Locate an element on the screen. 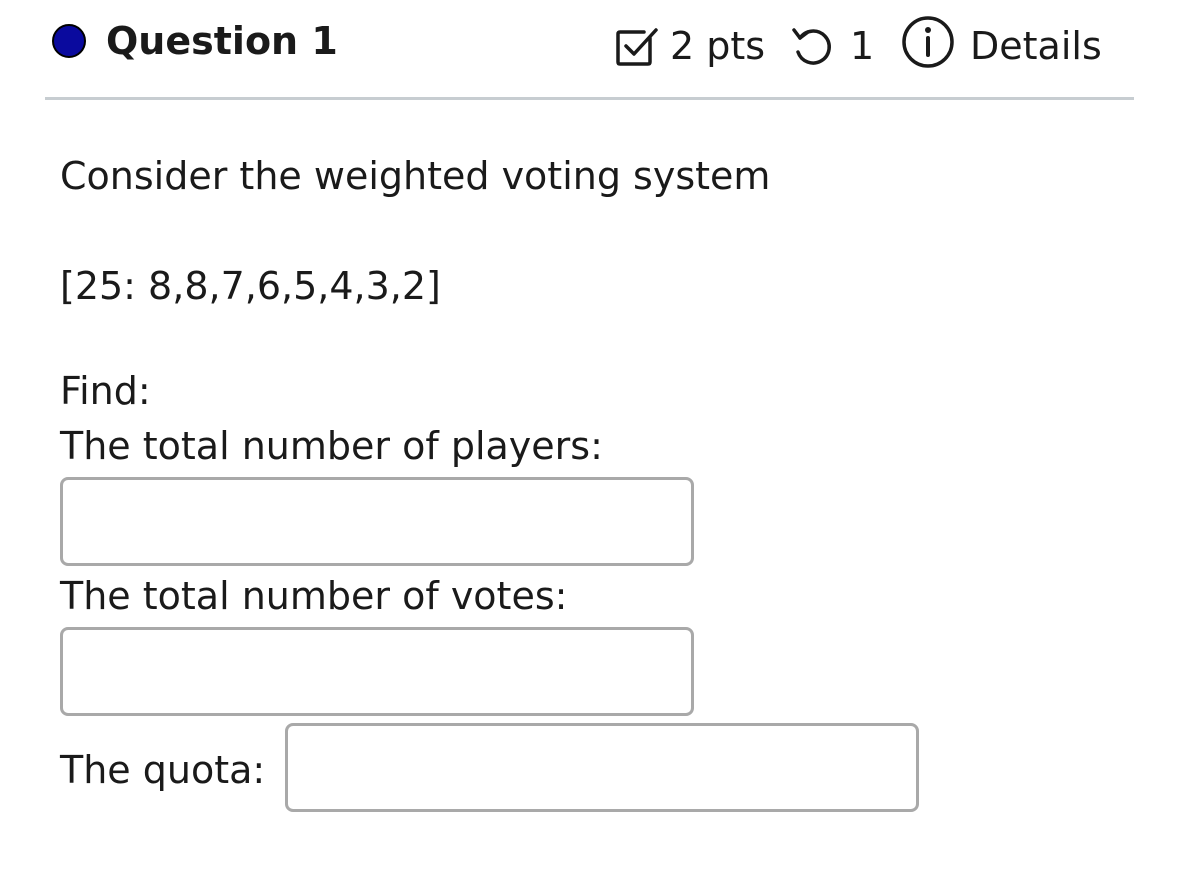 This screenshot has width=1179, height=874. quota-label: The quota: is located at coordinates (163, 770).